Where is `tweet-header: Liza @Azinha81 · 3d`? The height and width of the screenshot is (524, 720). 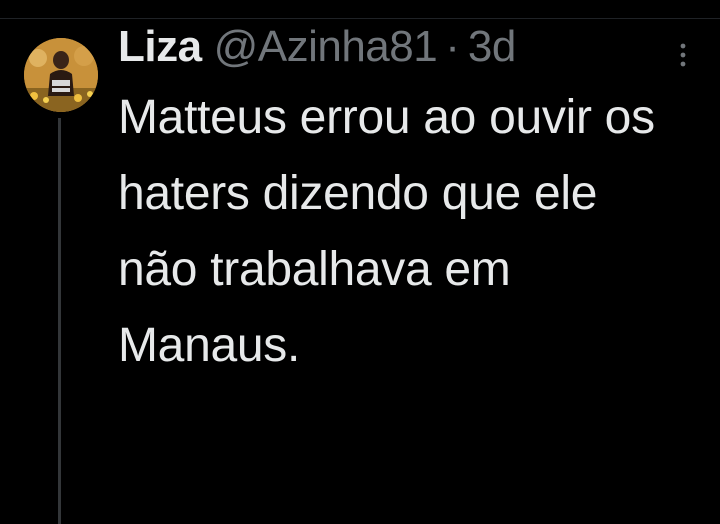 tweet-header: Liza @Azinha81 · 3d is located at coordinates (398, 50).